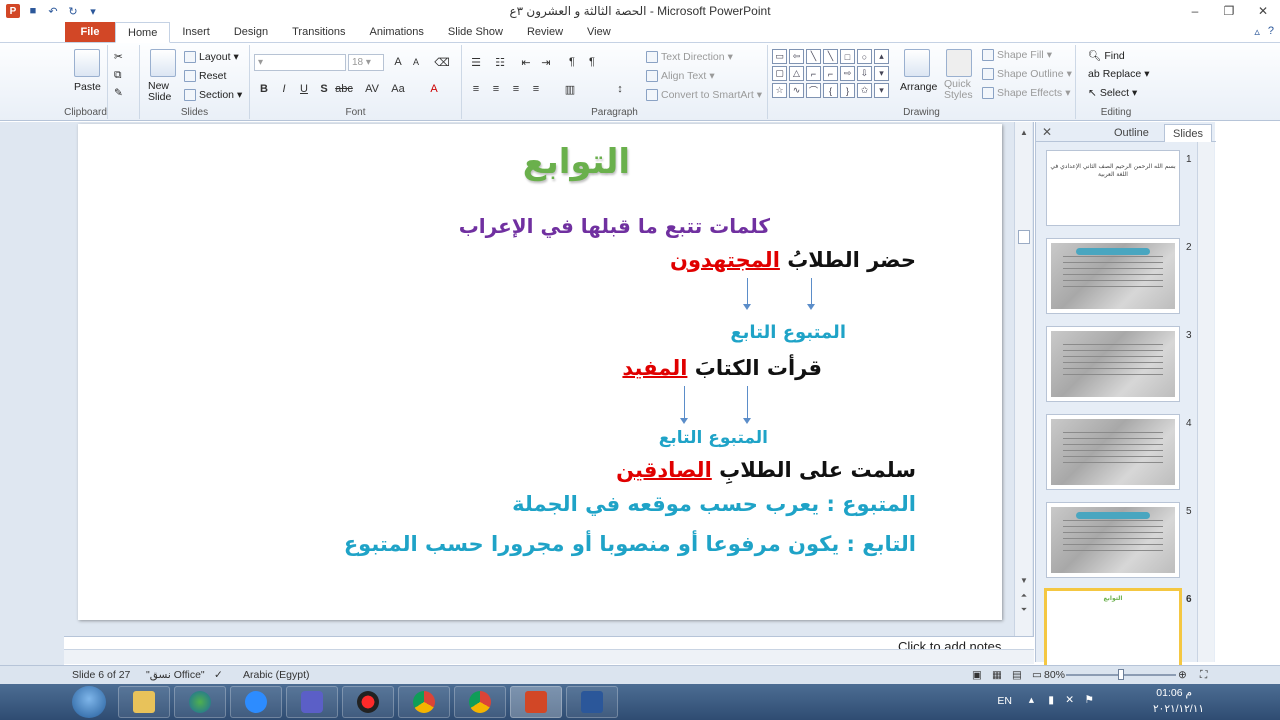 This screenshot has height=720, width=1280. I want to click on align-text-button: Align Text ▾, so click(680, 76).